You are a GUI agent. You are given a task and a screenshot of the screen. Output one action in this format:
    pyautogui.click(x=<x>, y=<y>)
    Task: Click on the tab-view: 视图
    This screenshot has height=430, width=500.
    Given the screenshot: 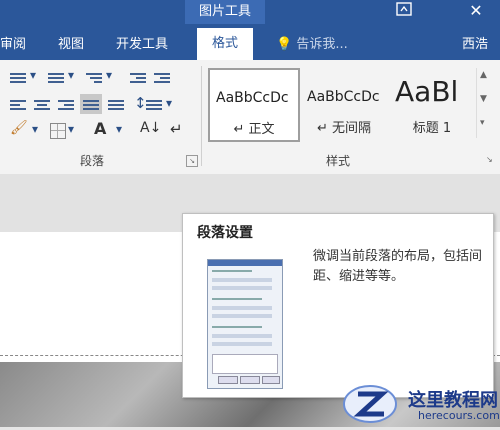 What is the action you would take?
    pyautogui.click(x=71, y=45)
    